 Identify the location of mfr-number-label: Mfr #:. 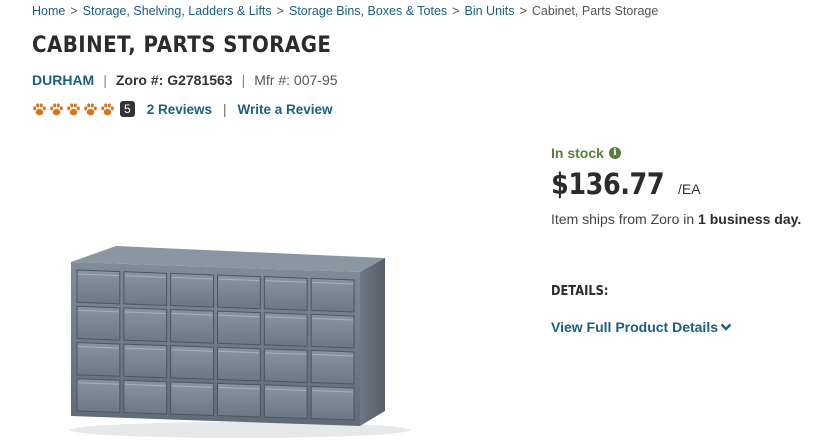
(272, 80).